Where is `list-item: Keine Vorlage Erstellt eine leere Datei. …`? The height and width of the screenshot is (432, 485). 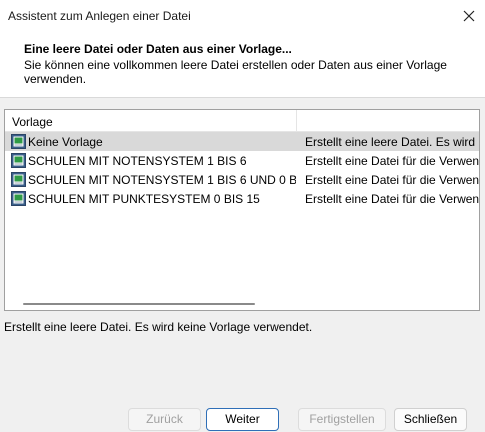
list-item: Keine Vorlage Erstellt eine leere Datei. … is located at coordinates (242, 141).